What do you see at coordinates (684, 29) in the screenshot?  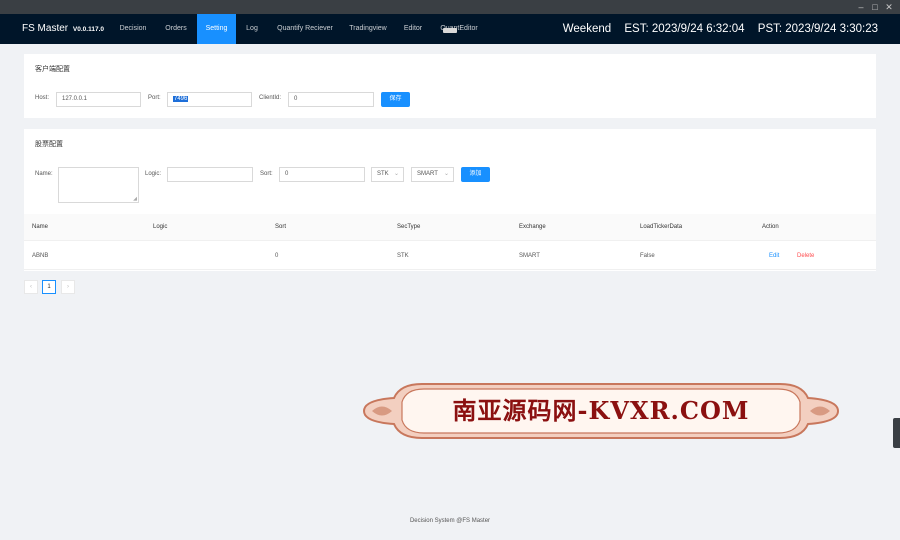 I see `est-time: EST: 2023/9/24 6:32:04` at bounding box center [684, 29].